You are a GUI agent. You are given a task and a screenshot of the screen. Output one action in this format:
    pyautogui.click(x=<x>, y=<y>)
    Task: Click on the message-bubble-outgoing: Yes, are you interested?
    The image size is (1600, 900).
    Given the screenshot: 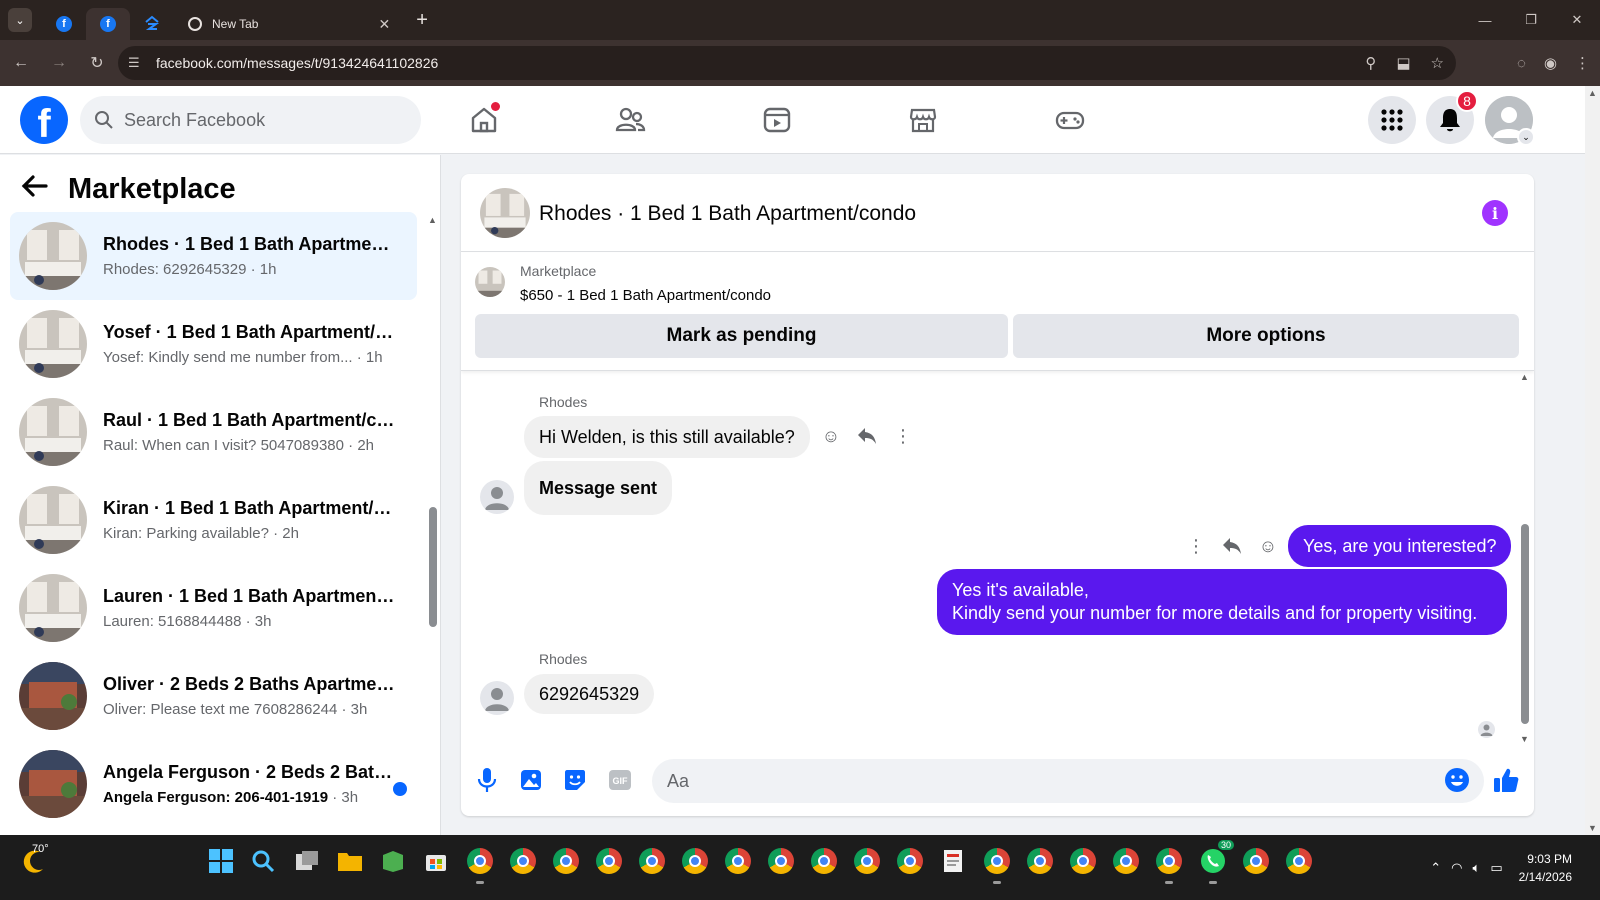 What is the action you would take?
    pyautogui.click(x=1400, y=546)
    